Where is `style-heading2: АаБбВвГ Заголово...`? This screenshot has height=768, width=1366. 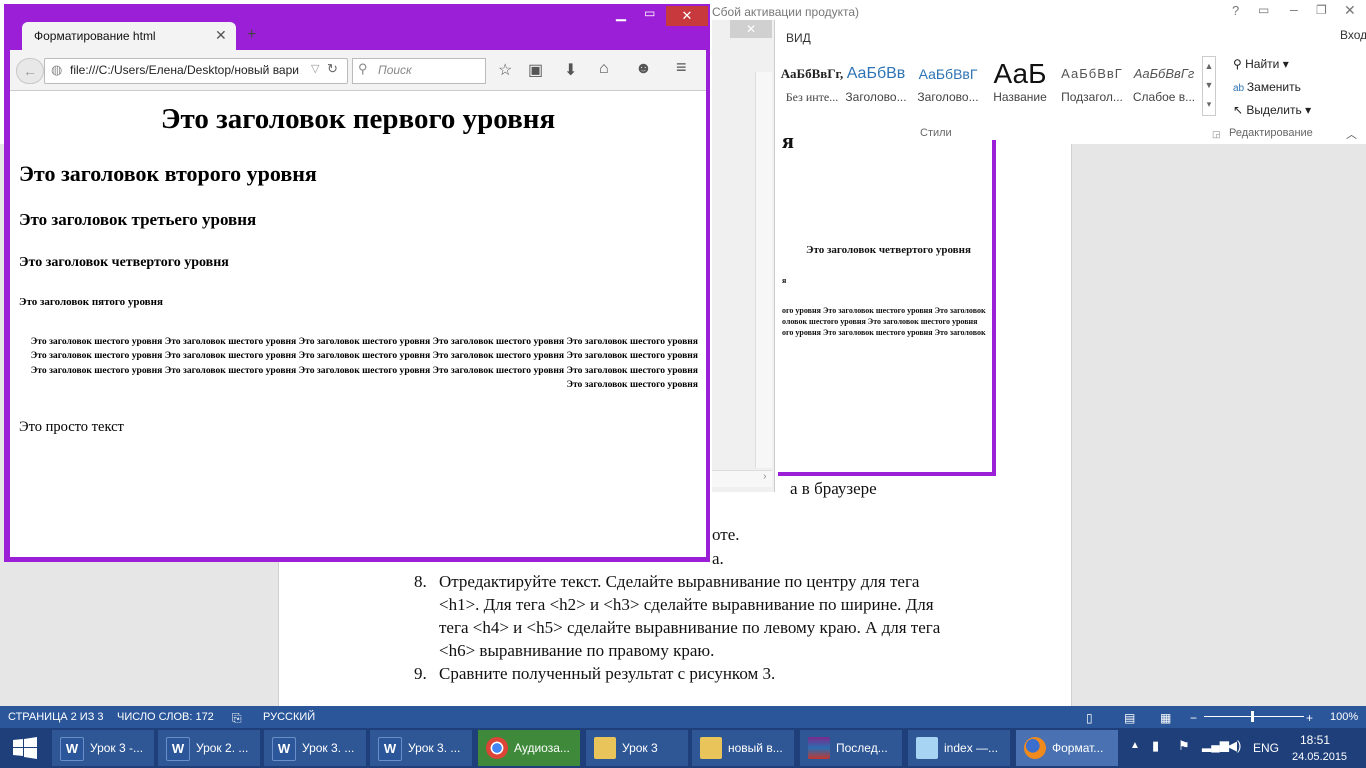
style-heading2: АаБбВвГ Заголово... is located at coordinates (948, 83).